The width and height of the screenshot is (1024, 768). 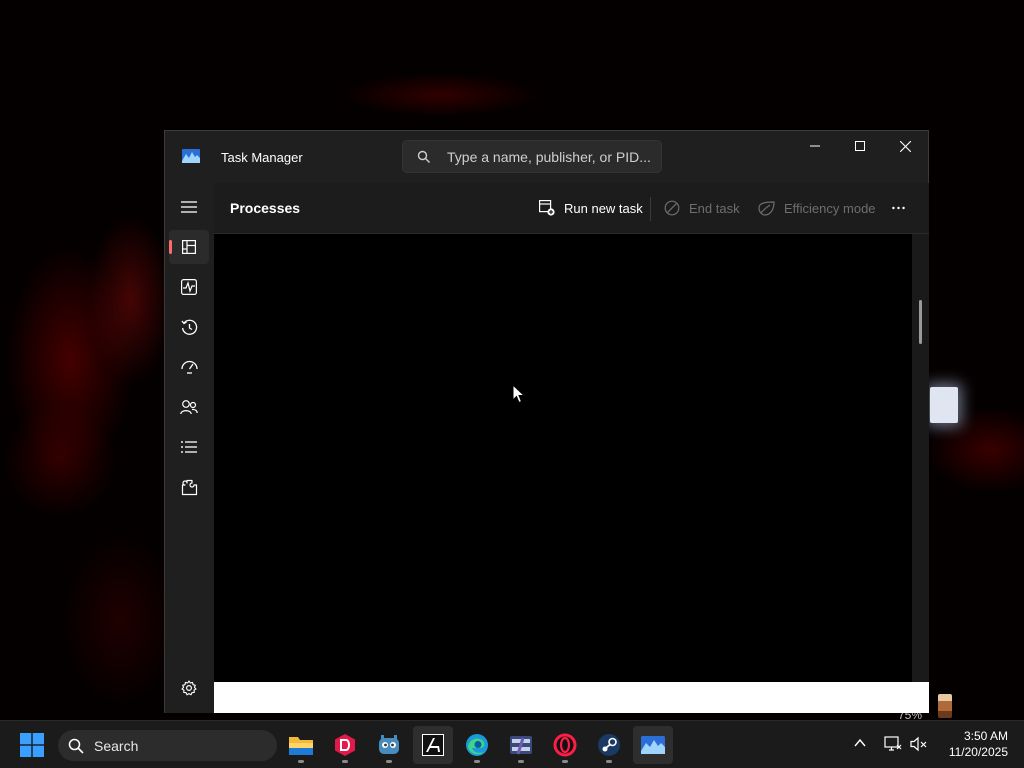 I want to click on taskbar: Search 3:50 AM 11/20/2025, so click(x=512, y=744).